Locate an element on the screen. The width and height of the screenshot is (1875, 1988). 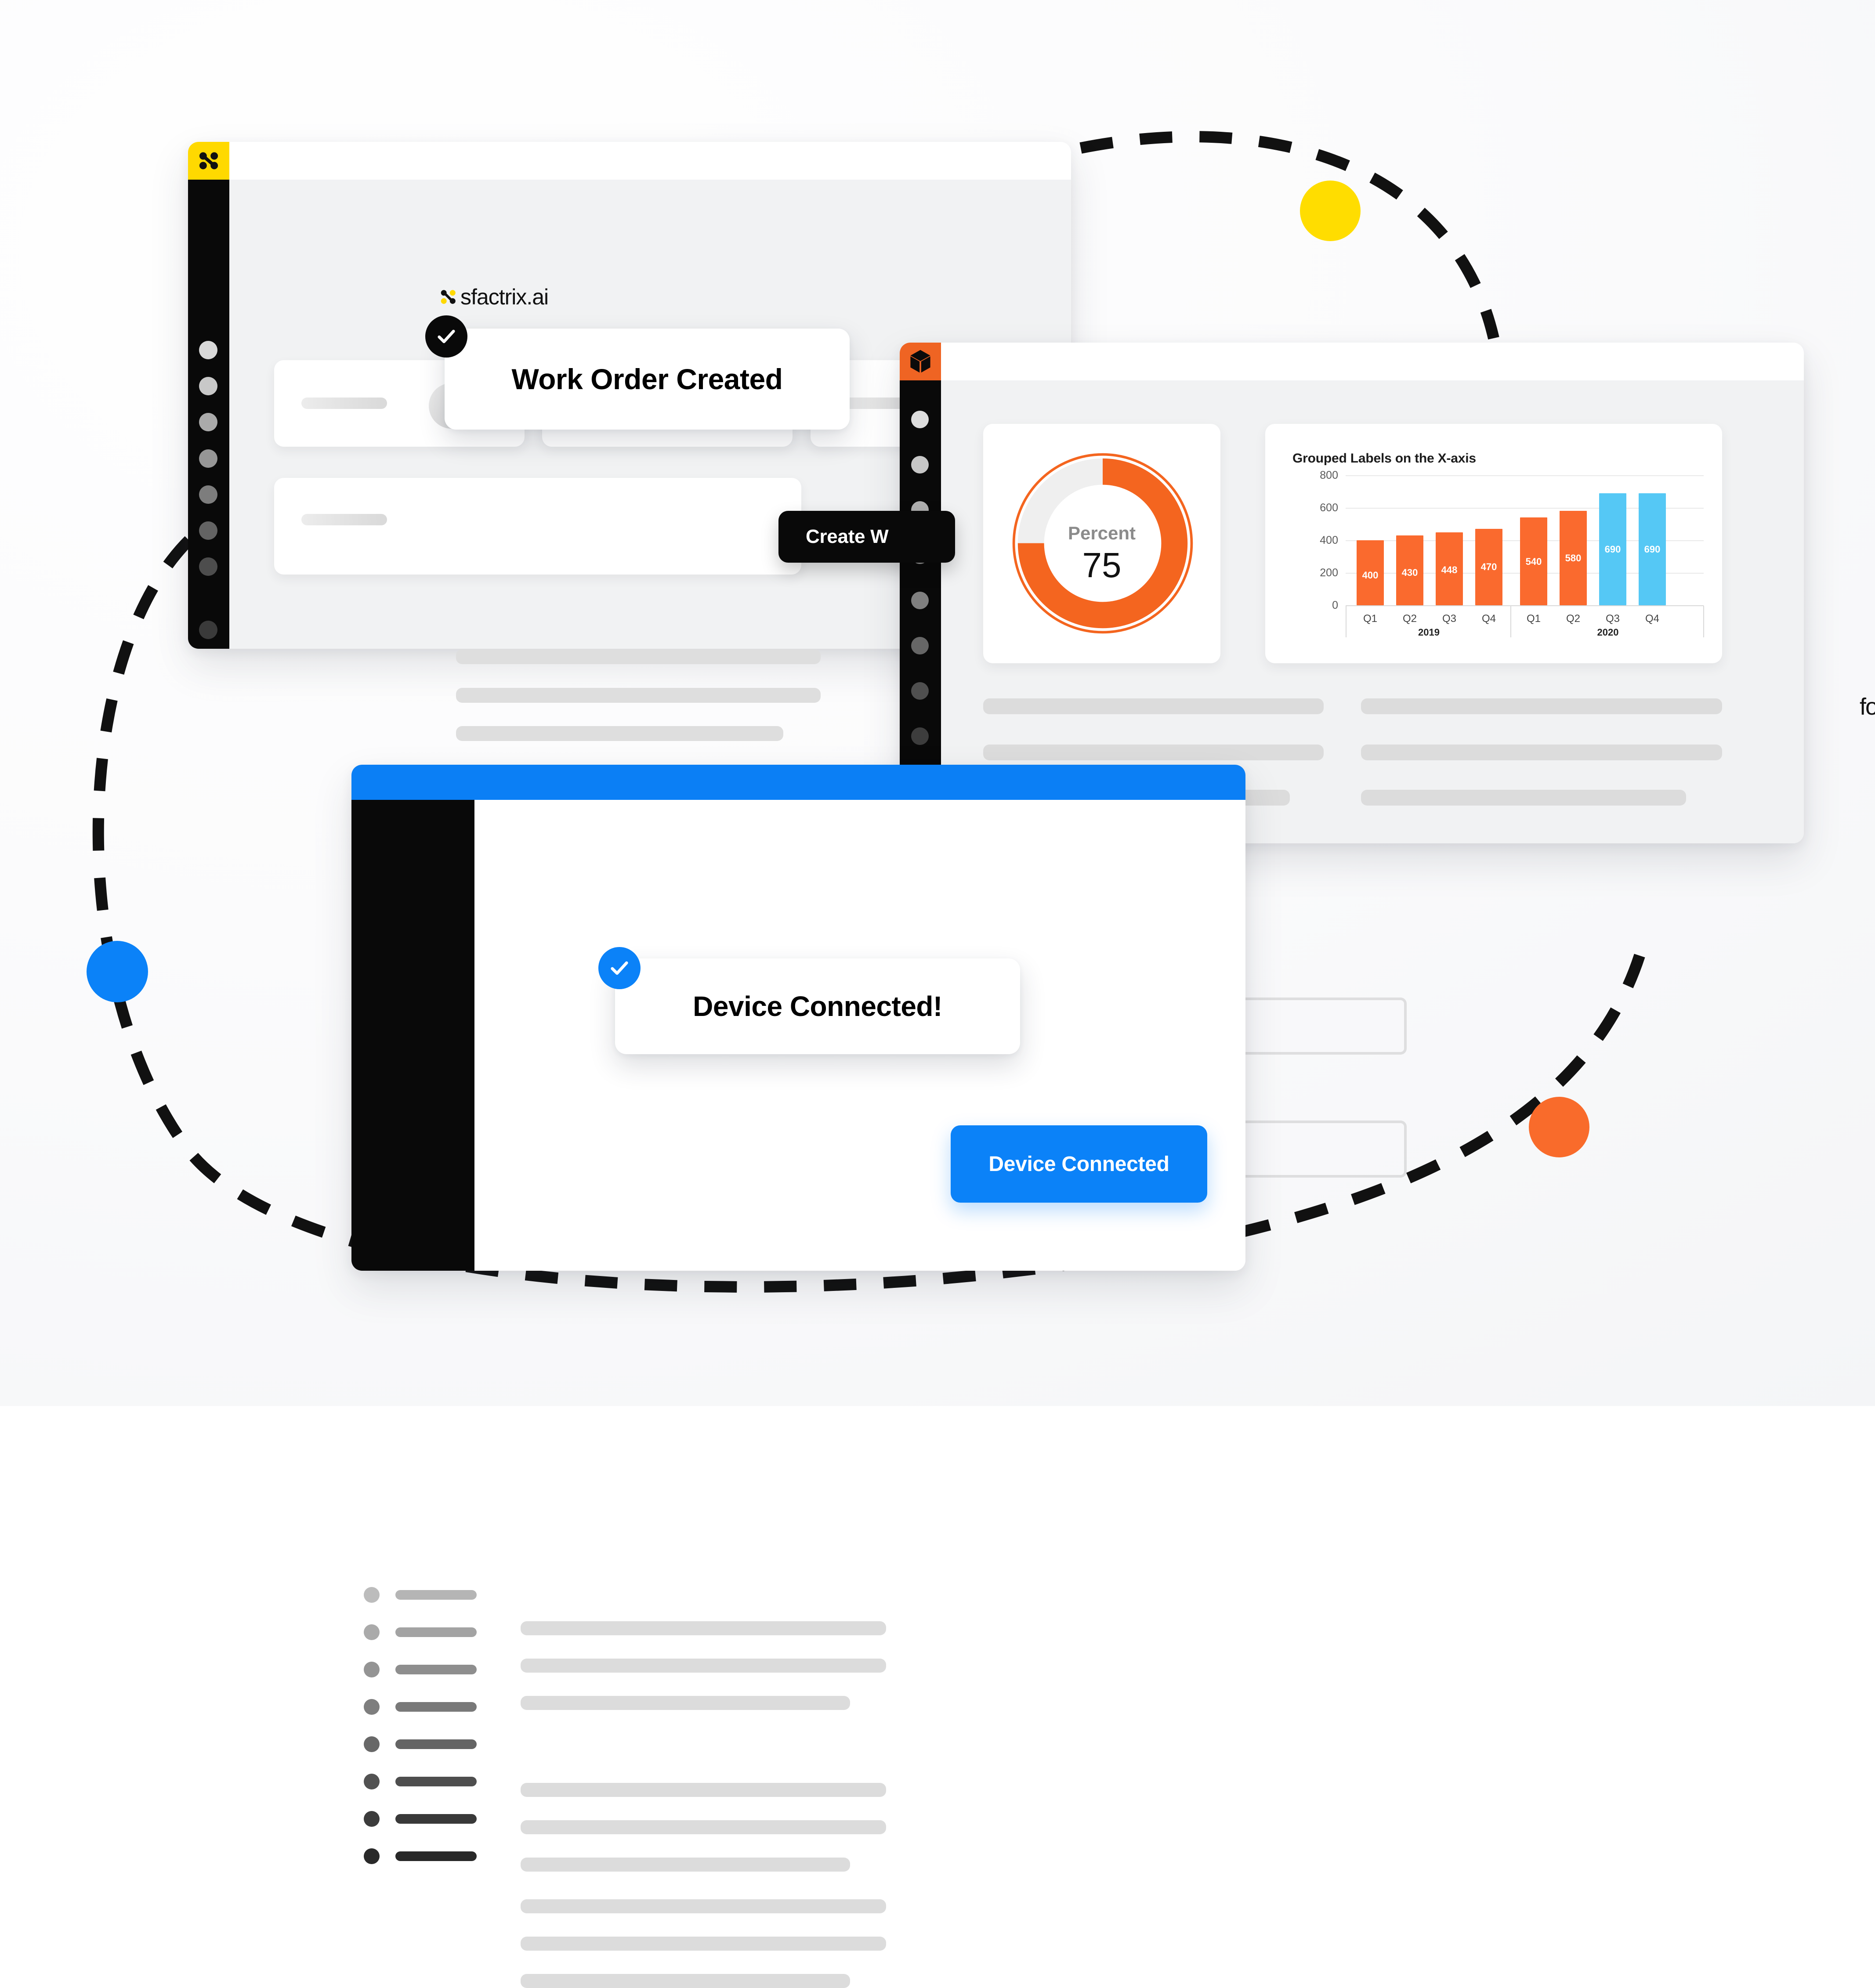
group-separator-left is located at coordinates (1347, 621).